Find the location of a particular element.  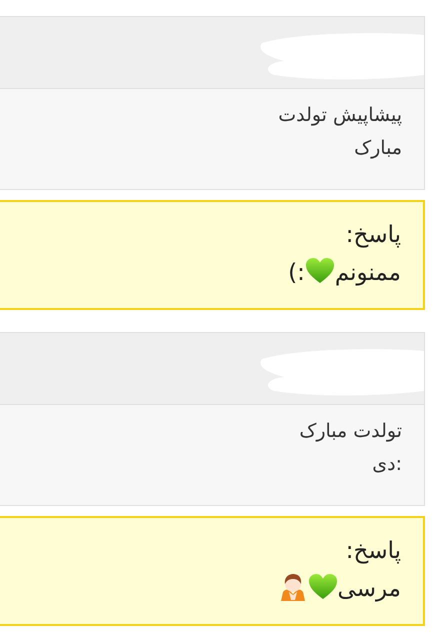

reply-text: مرسی is located at coordinates (369, 589).